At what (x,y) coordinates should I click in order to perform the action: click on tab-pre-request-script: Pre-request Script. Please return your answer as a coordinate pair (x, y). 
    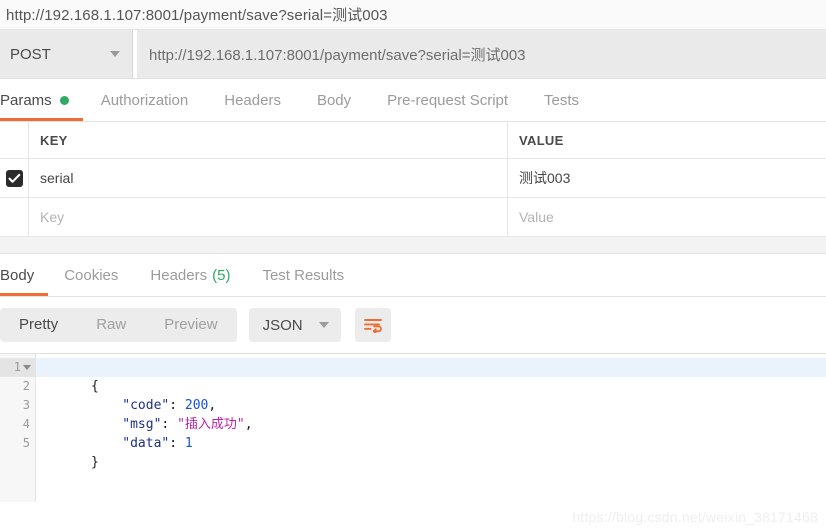
    Looking at the image, I should click on (447, 100).